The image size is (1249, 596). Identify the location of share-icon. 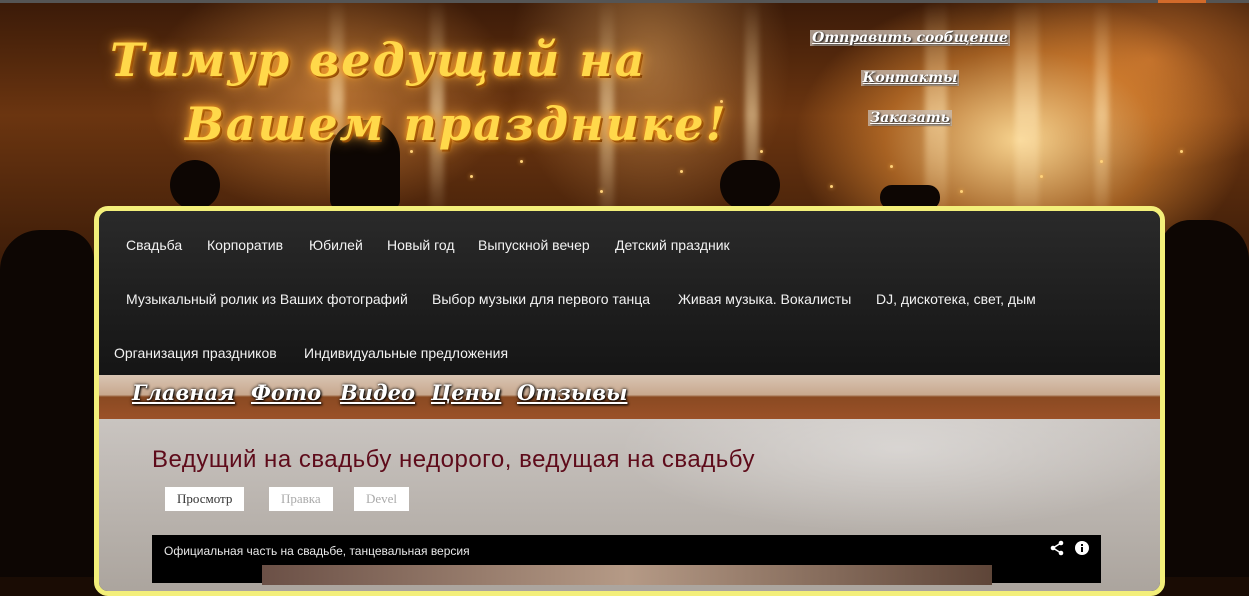
(1057, 550).